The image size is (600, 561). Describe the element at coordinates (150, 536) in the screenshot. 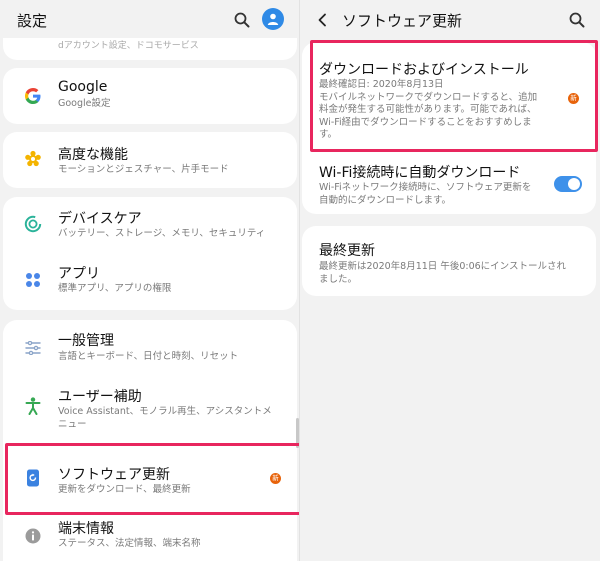

I see `settings-item-device-info: 端末情報 ステータス、法定情報、端末名称` at that location.